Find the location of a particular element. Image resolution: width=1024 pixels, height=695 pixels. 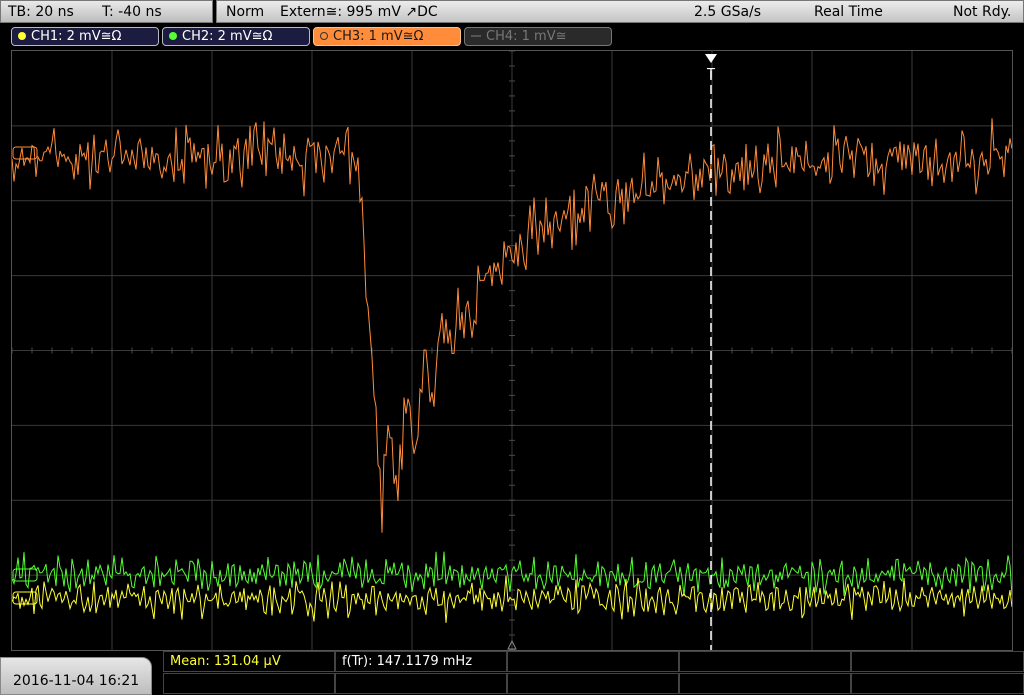

channel-tab-ch4: CH4: 1 mV≅ is located at coordinates (538, 36).